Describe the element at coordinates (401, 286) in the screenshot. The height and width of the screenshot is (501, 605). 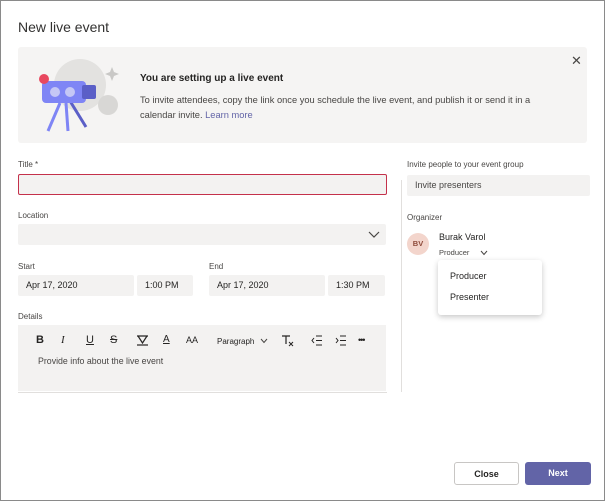
I see `column-divider` at that location.